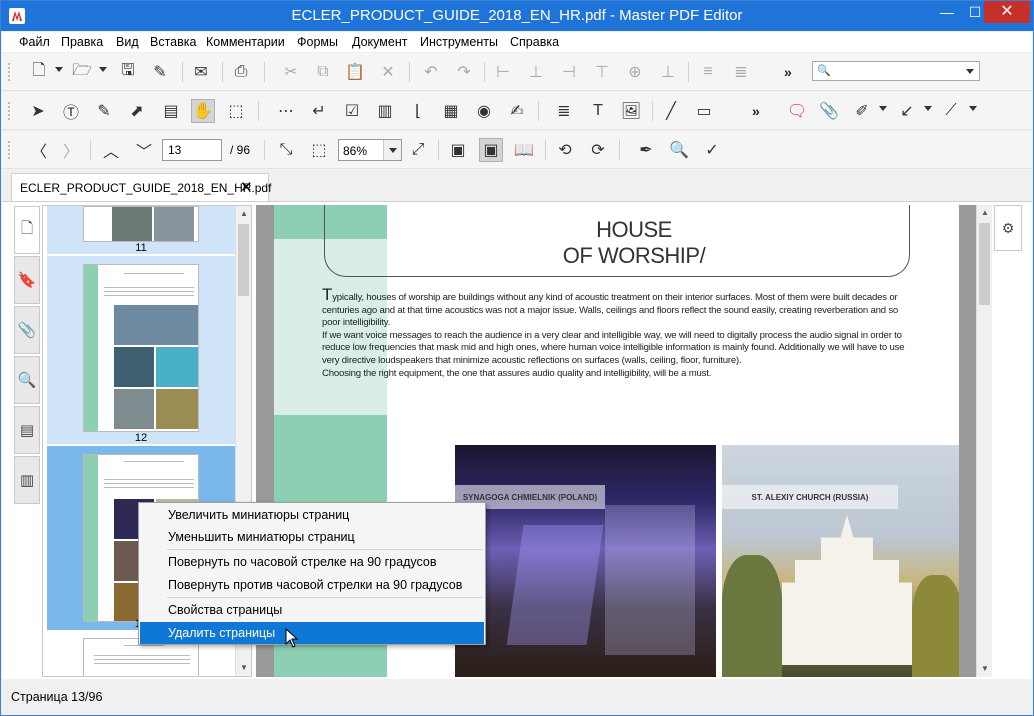 This screenshot has width=1034, height=716. Describe the element at coordinates (451, 111) in the screenshot. I see `combo-box-icon: ▦` at that location.